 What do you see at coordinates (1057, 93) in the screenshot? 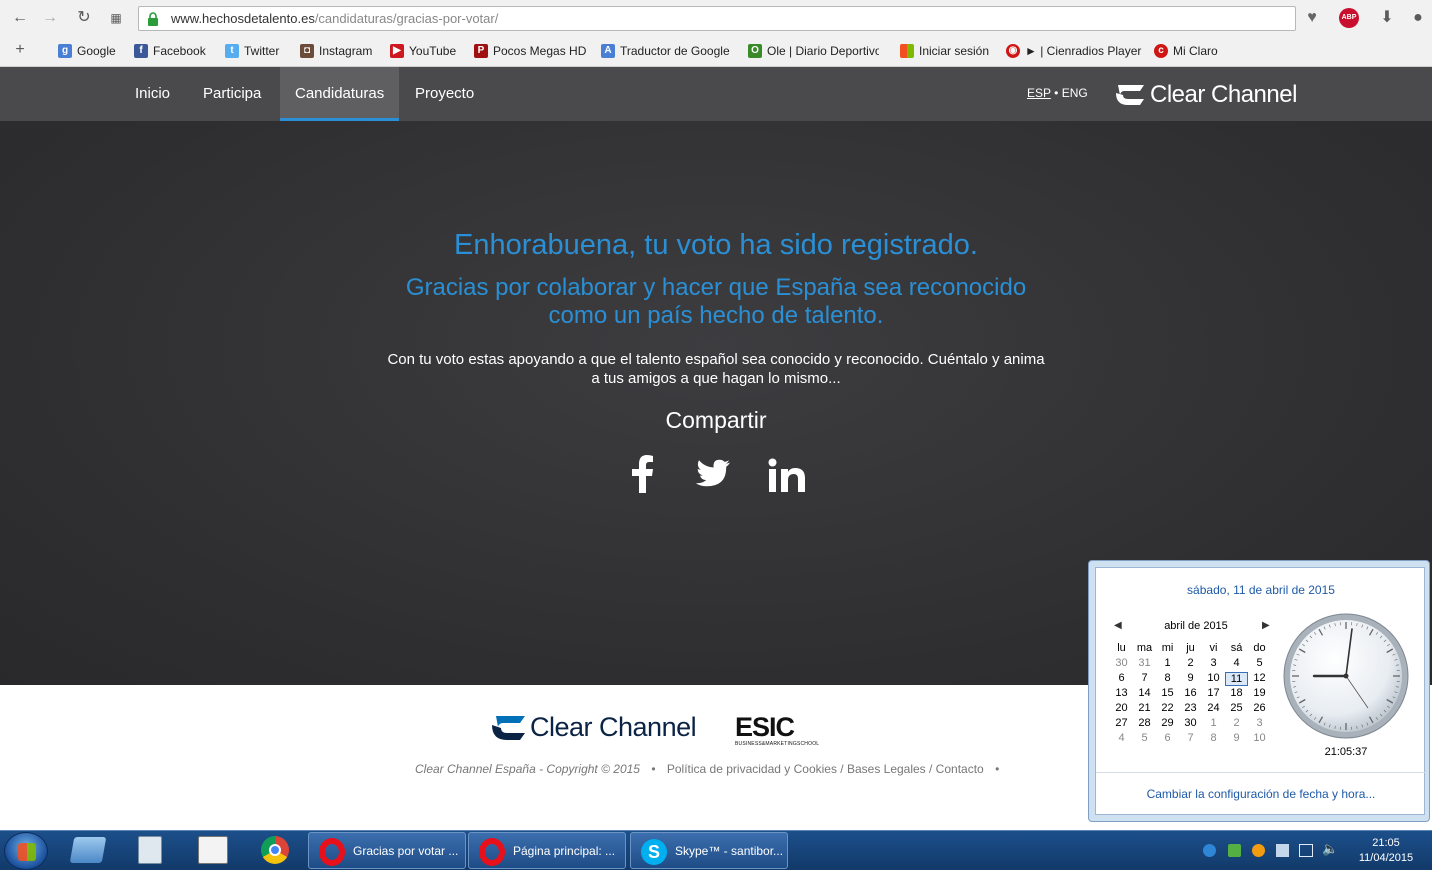
I see `language-switcher: ESP • ENG` at bounding box center [1057, 93].